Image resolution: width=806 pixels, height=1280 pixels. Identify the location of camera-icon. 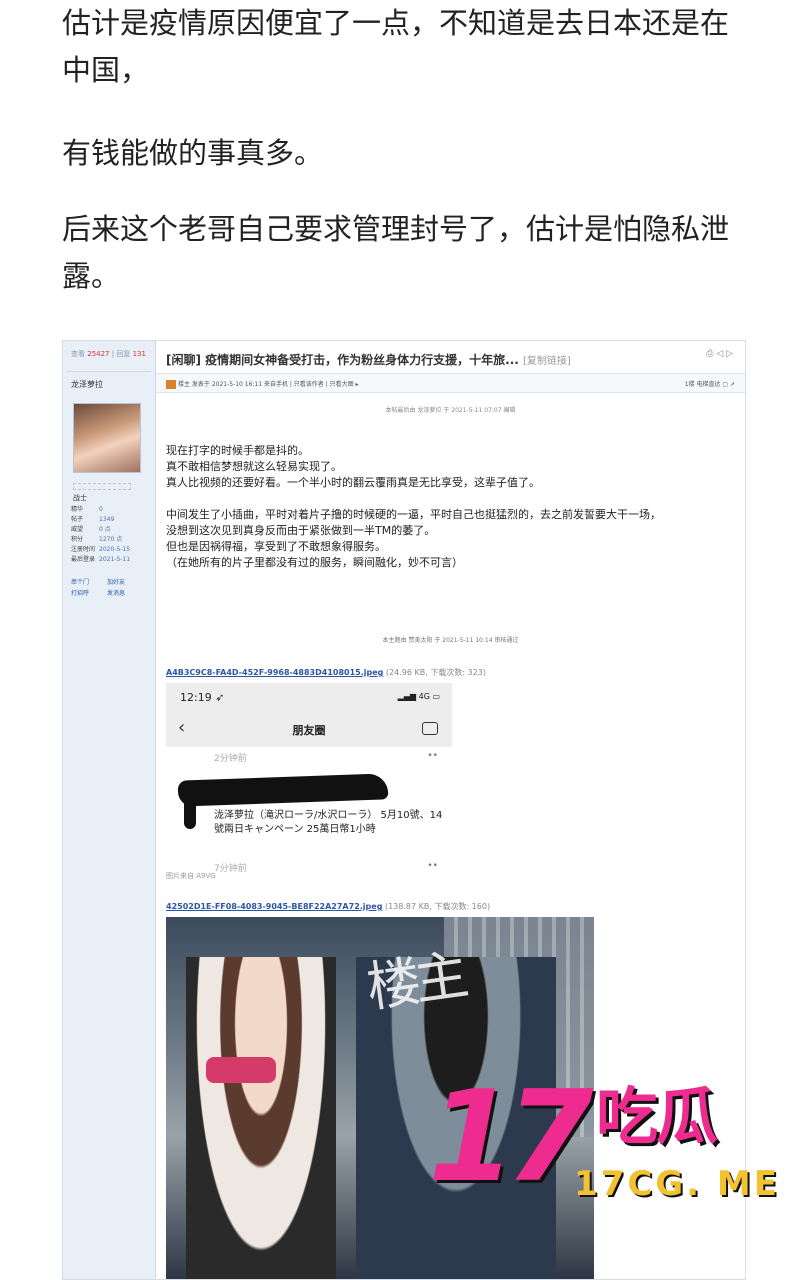
(430, 728).